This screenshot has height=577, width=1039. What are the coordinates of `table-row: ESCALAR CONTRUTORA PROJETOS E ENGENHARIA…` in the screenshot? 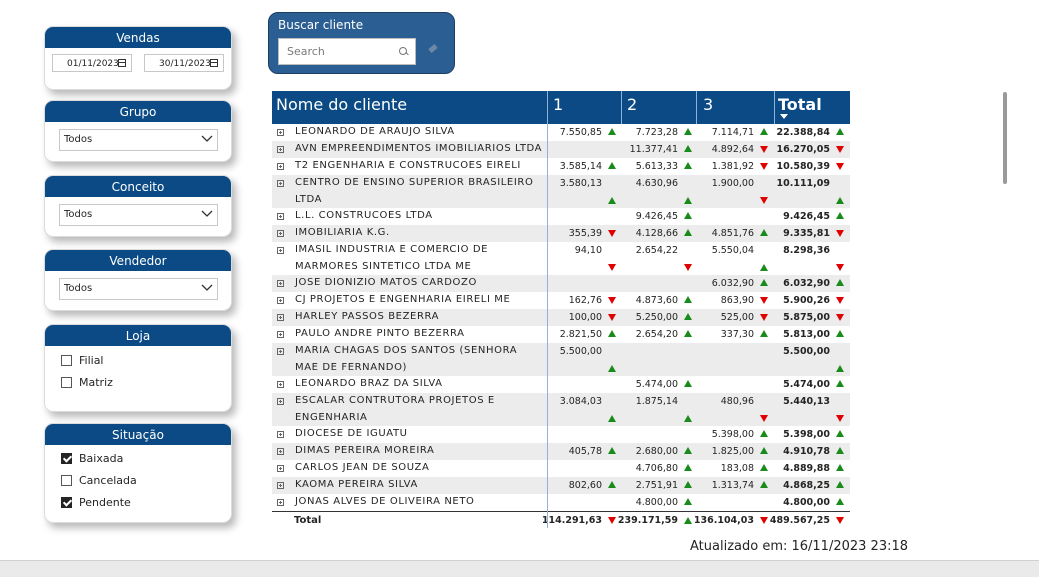 It's located at (561, 409).